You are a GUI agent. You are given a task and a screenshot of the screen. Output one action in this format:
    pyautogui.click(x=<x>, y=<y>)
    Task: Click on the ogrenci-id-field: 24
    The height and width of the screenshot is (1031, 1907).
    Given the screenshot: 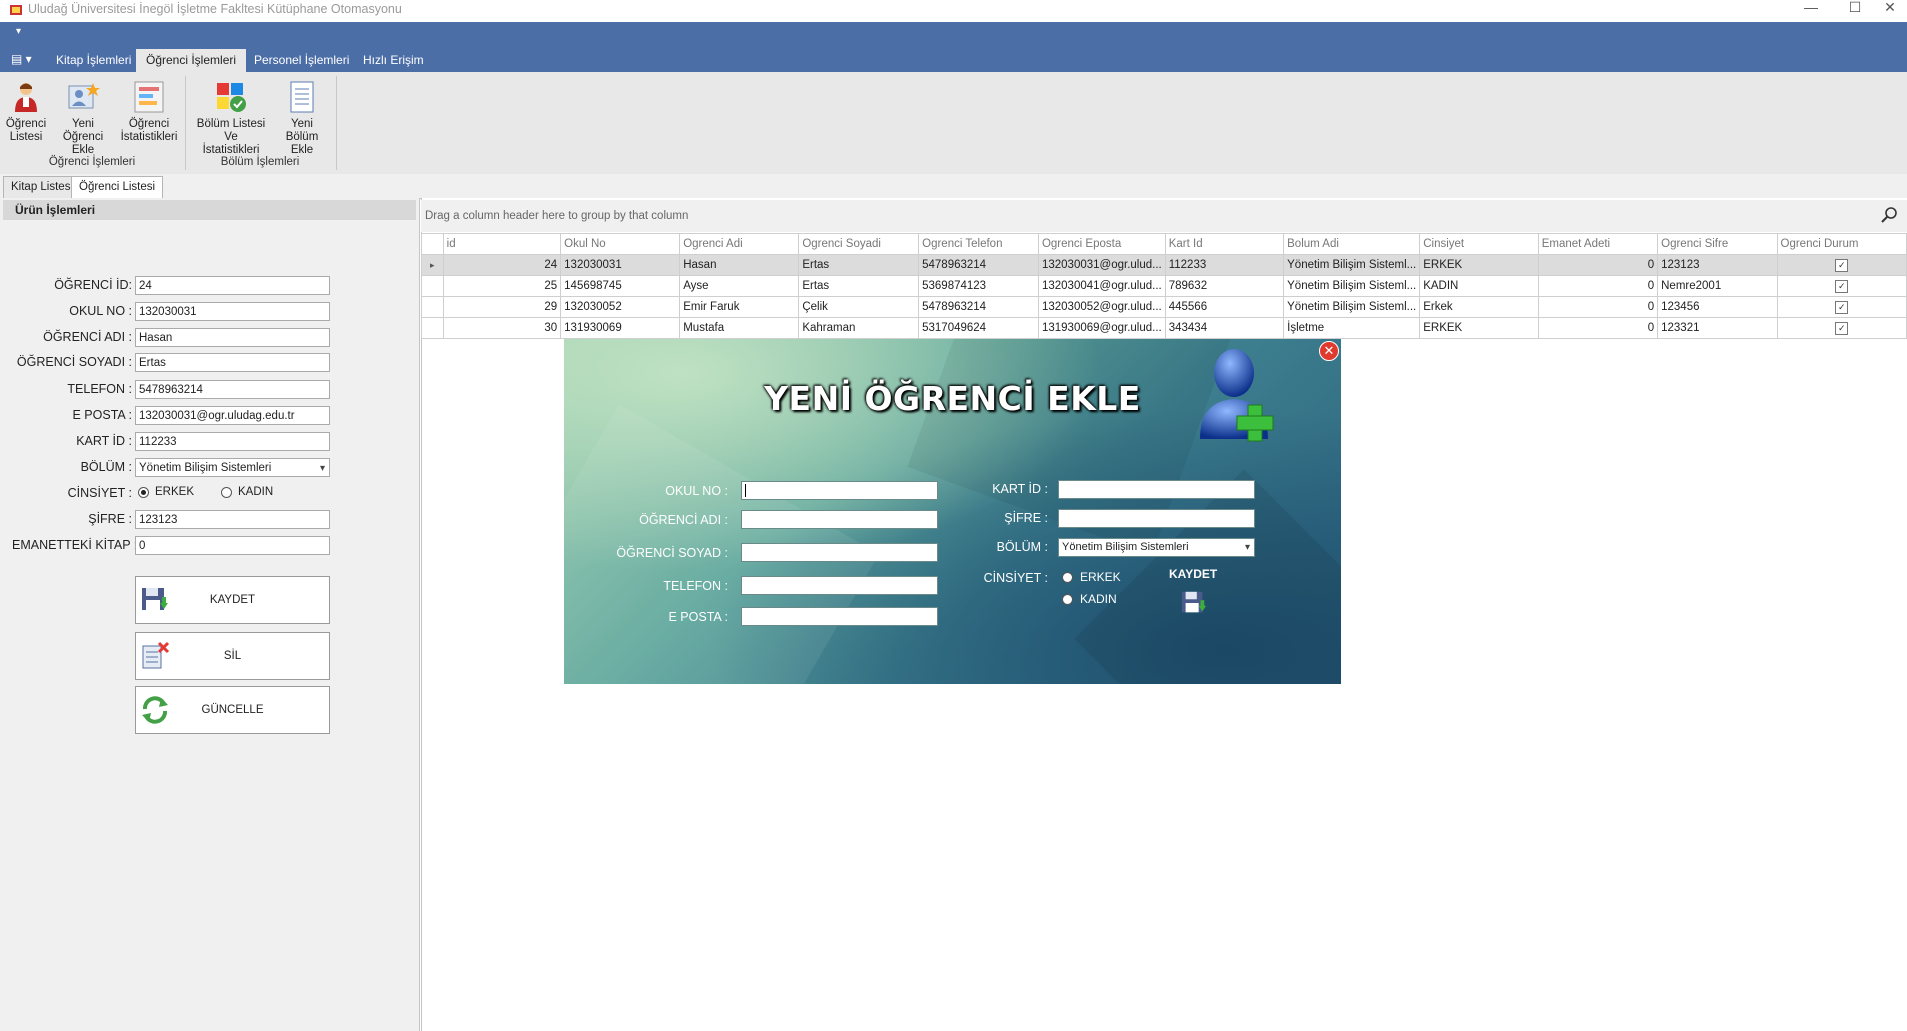 What is the action you would take?
    pyautogui.click(x=232, y=285)
    